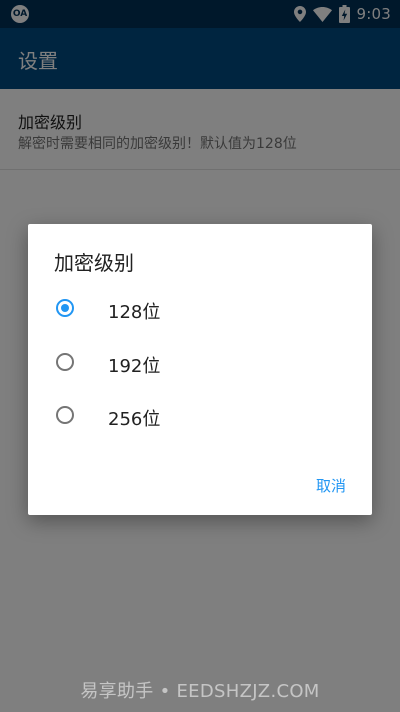 Image resolution: width=400 pixels, height=712 pixels. Describe the element at coordinates (134, 419) in the screenshot. I see `option-label: 256位` at that location.